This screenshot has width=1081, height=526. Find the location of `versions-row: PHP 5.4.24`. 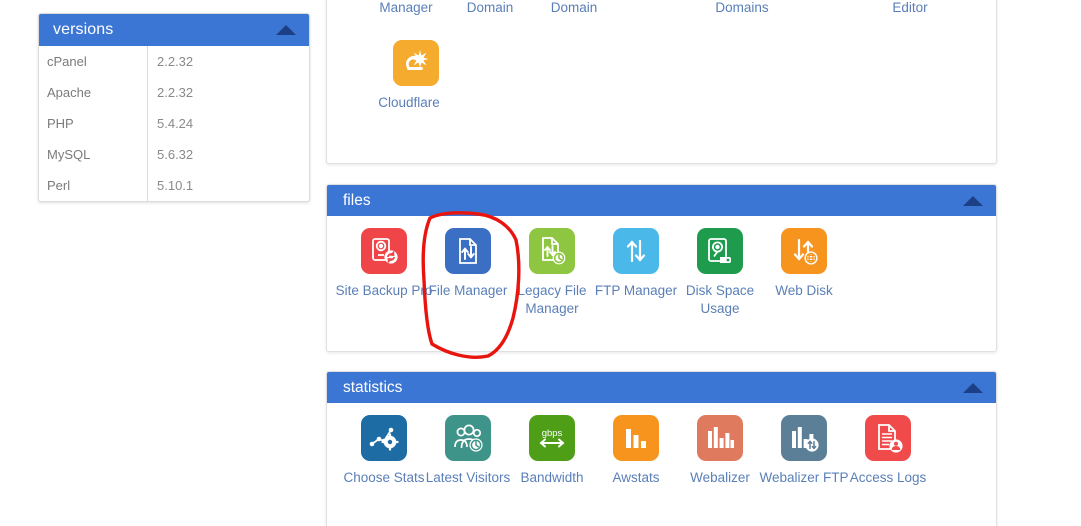

versions-row: PHP 5.4.24 is located at coordinates (174, 123).